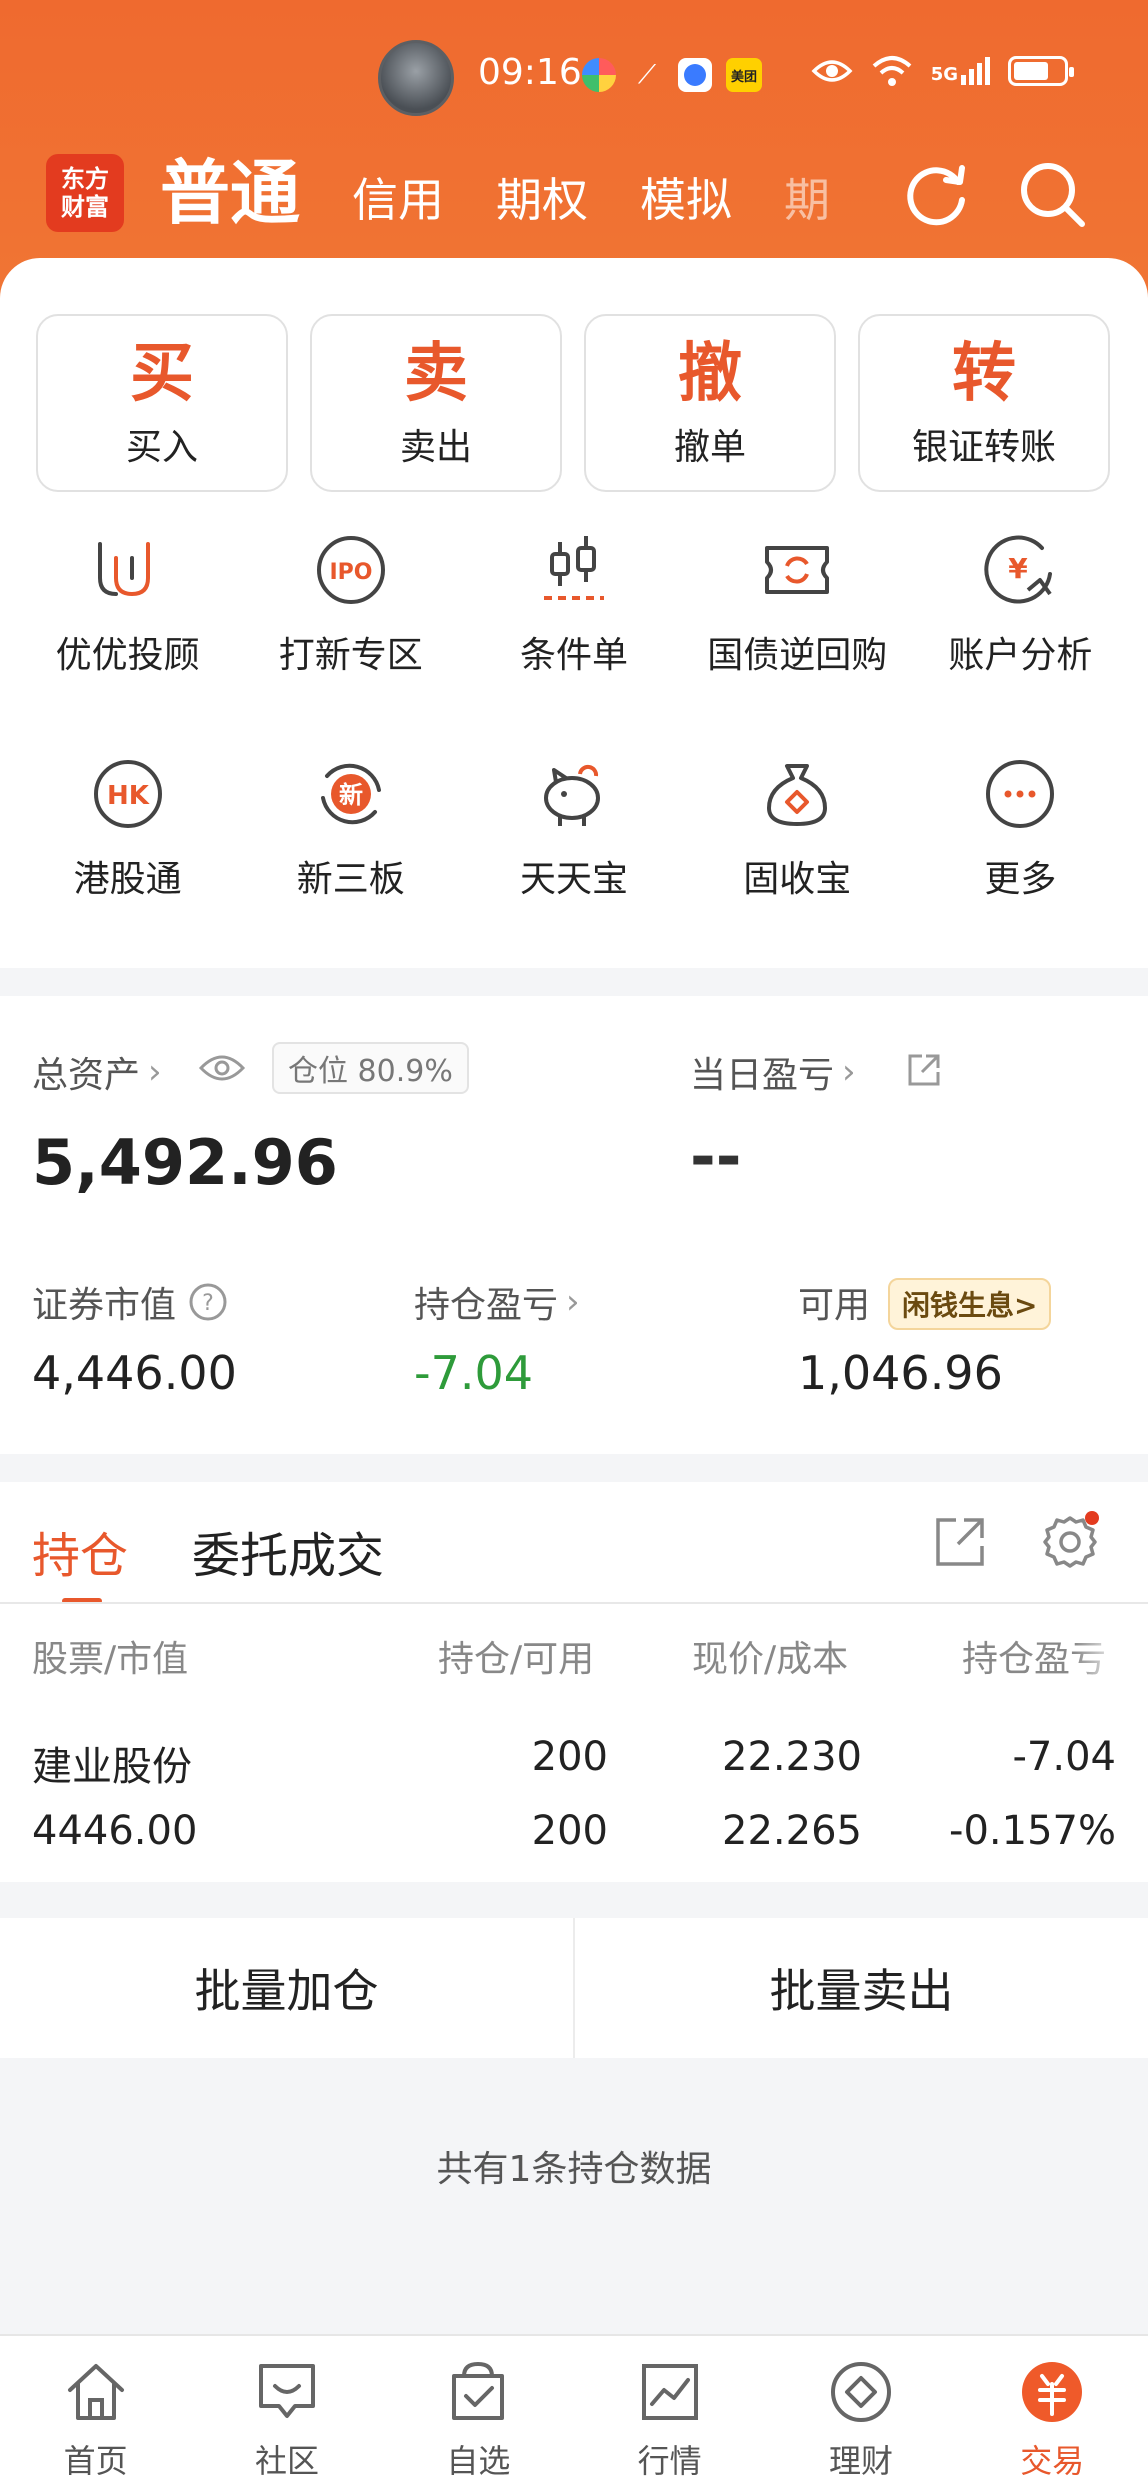  I want to click on stock-pnl: -7.04, so click(1064, 1757).